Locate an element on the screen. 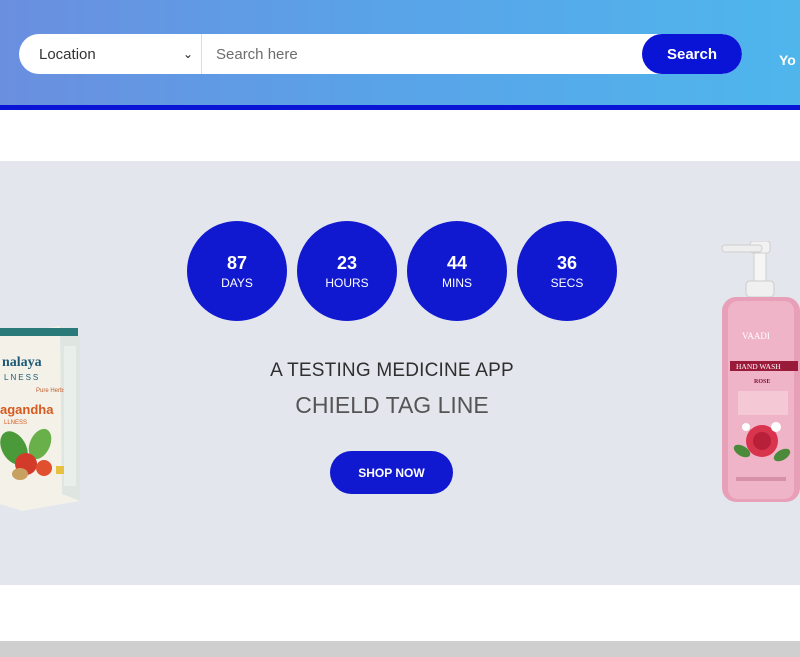  countdown-mins: 44 MINS is located at coordinates (457, 271).